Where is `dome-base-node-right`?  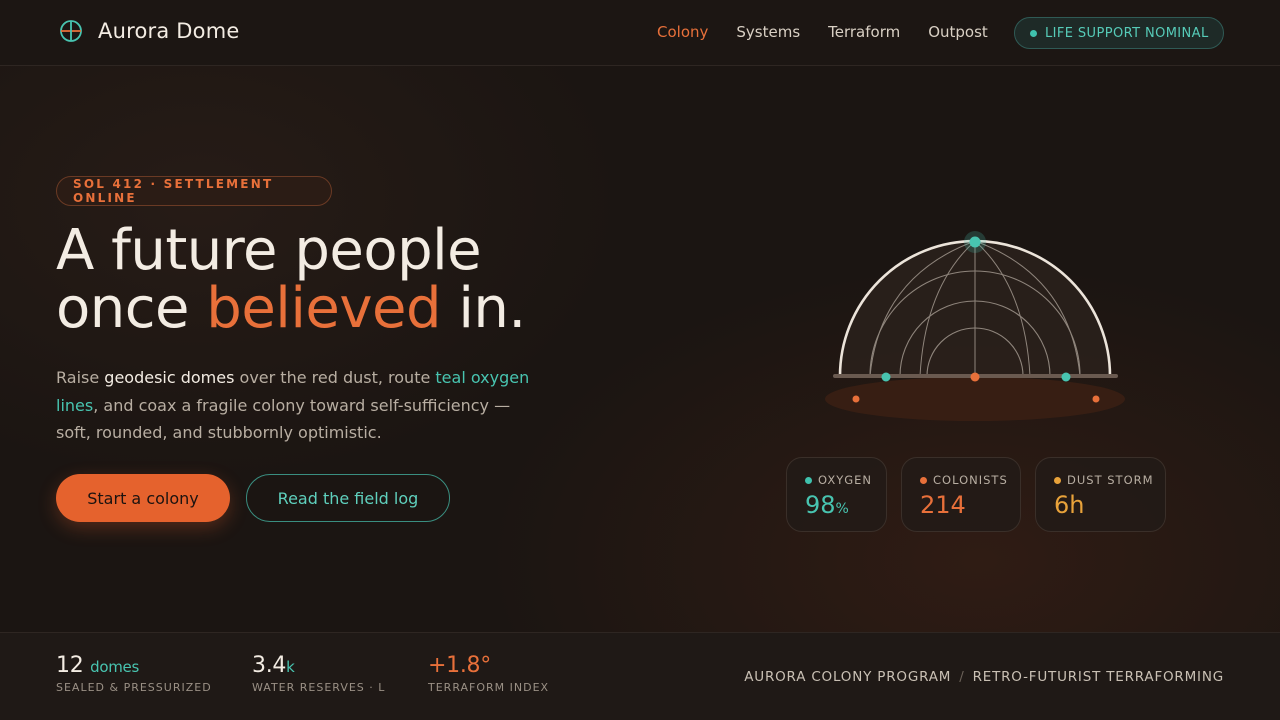
dome-base-node-right is located at coordinates (1066, 377).